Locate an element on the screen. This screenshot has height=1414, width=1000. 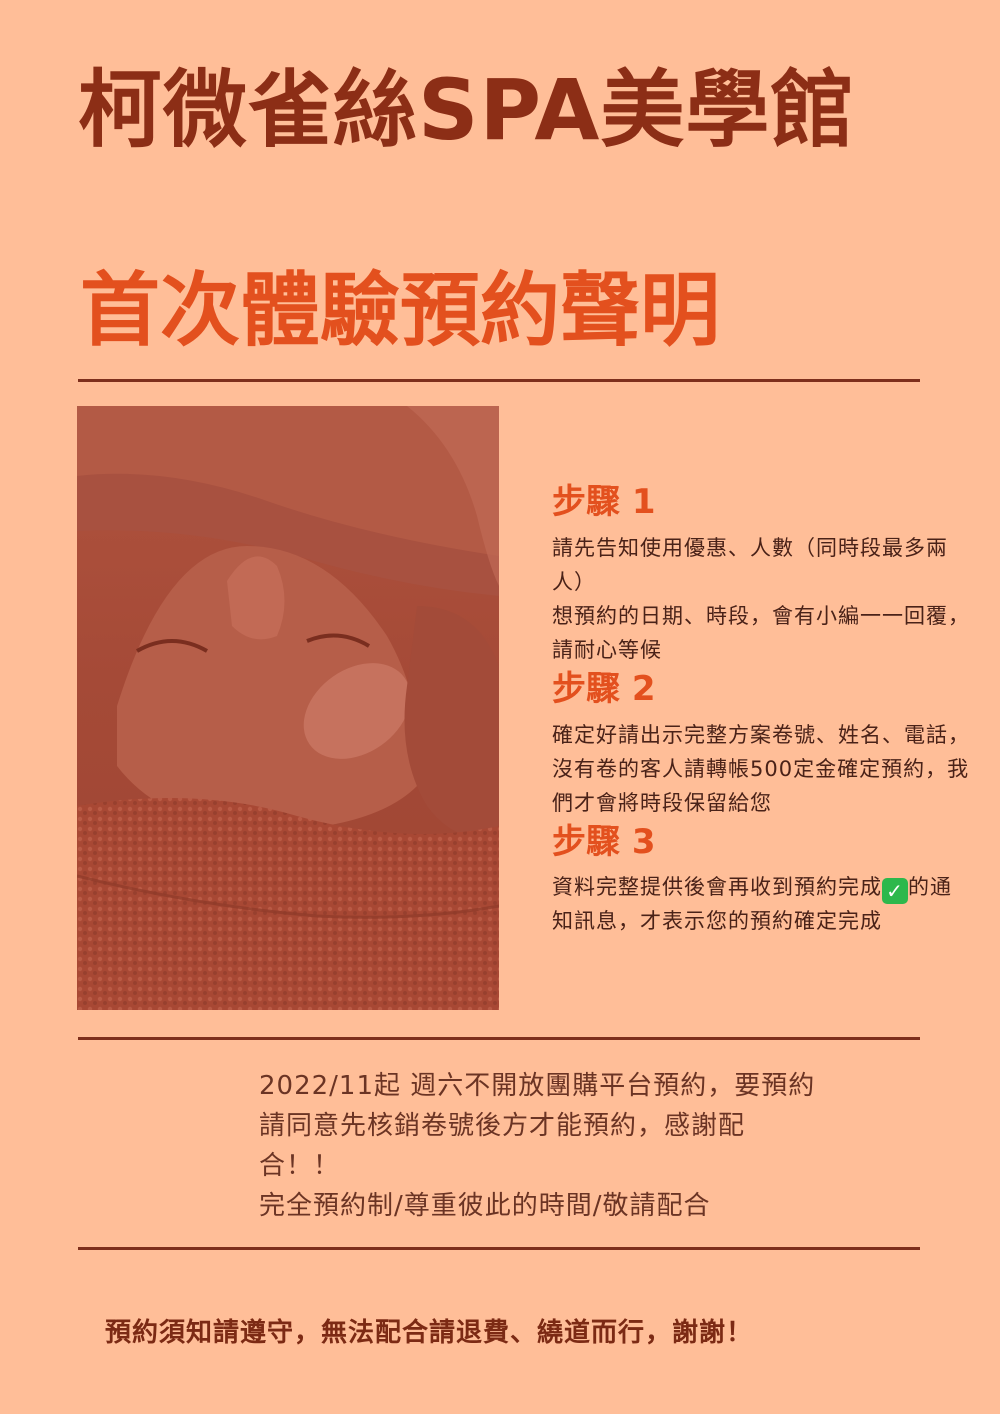
step-2-title: 步驟 2 is located at coordinates (604, 688).